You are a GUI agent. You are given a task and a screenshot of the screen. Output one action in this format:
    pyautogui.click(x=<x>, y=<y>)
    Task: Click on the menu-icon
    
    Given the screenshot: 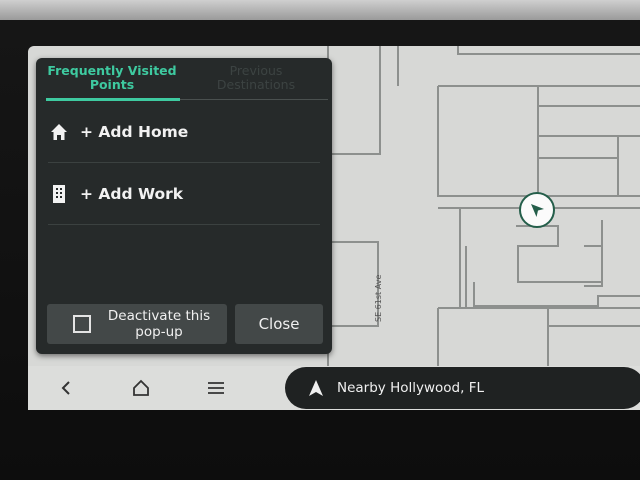 What is the action you would take?
    pyautogui.click(x=216, y=388)
    